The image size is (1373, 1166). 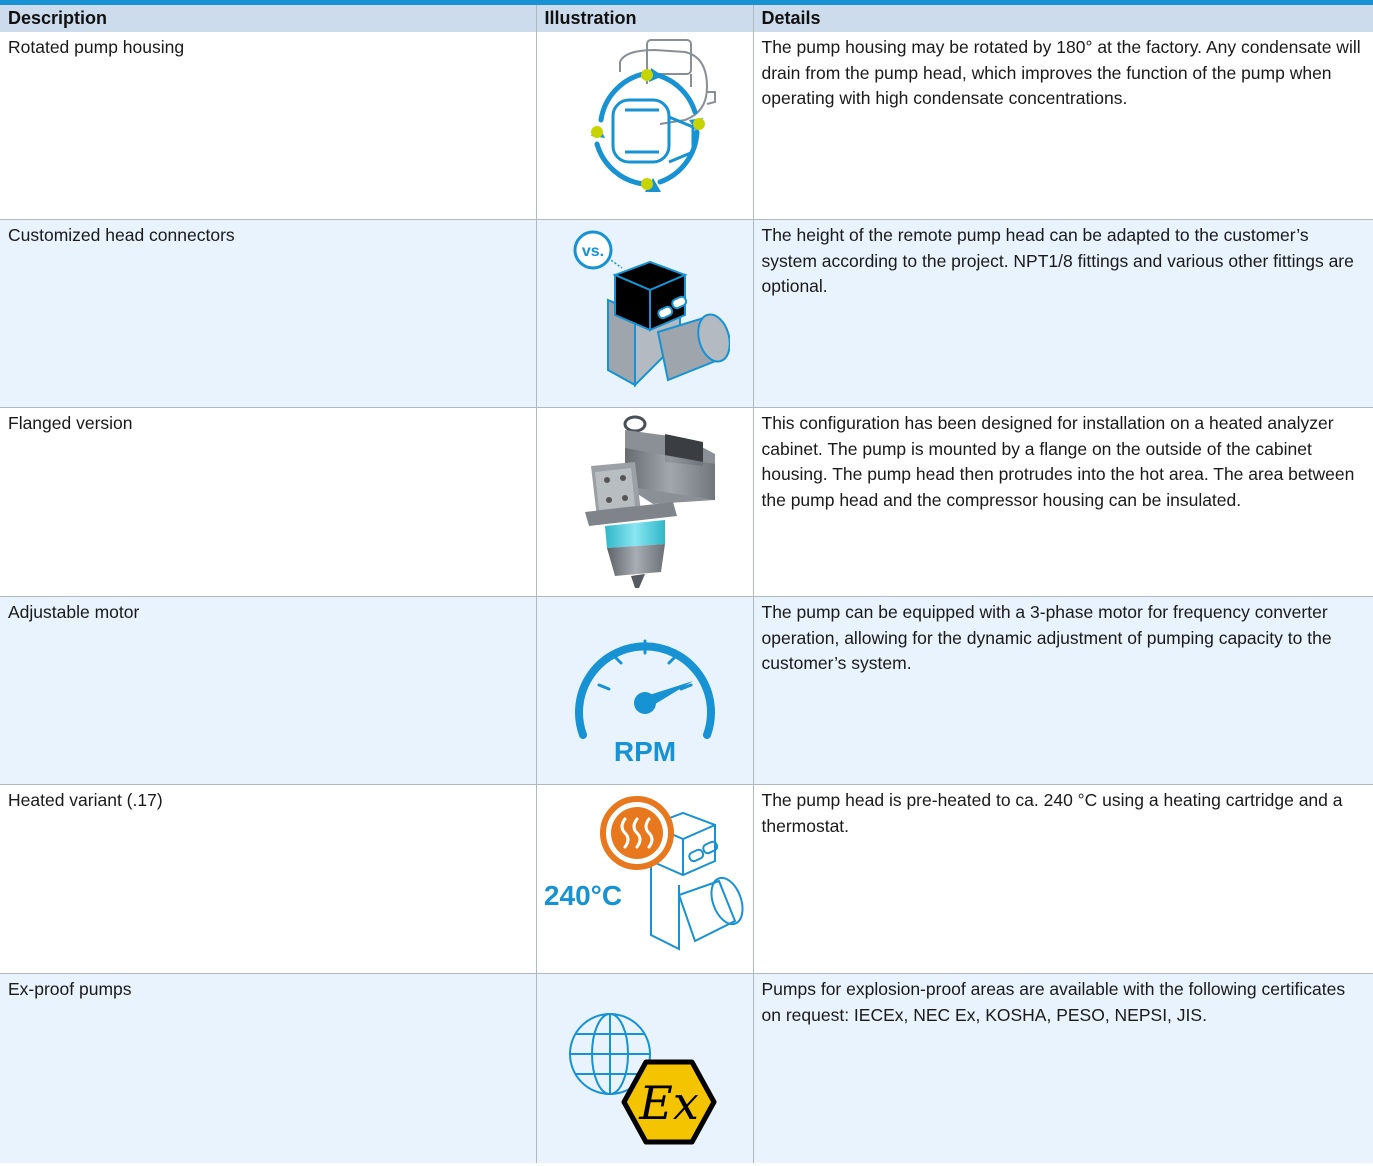 I want to click on row-description: Flanged version, so click(x=268, y=502).